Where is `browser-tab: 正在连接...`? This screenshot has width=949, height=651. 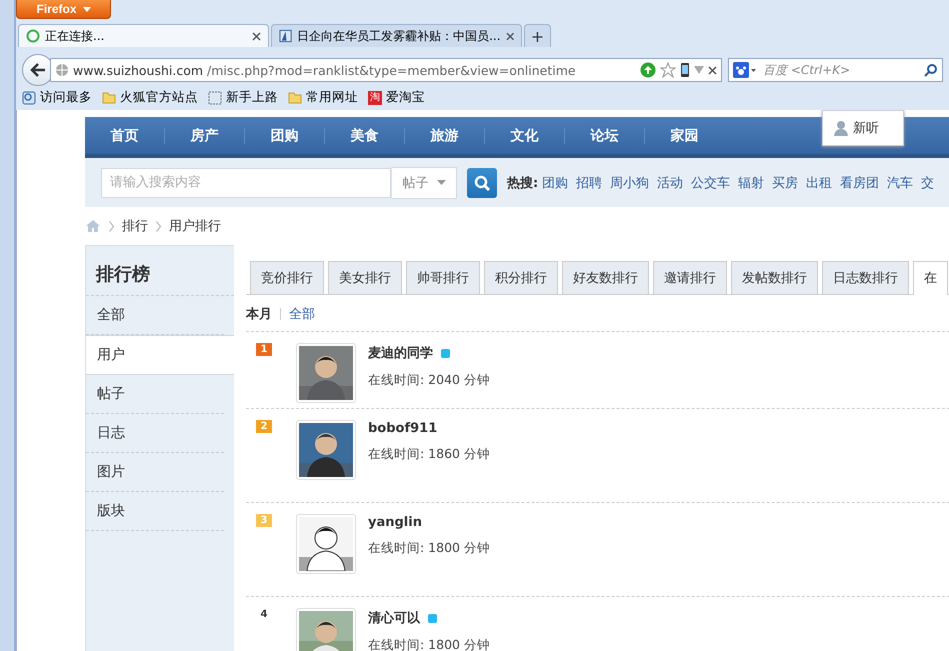 browser-tab: 正在连接... is located at coordinates (143, 35).